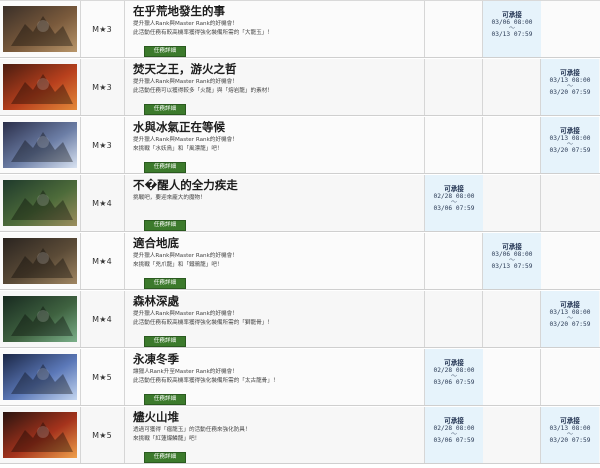  What do you see at coordinates (185, 372) in the screenshot?
I see `quest-description-line: 讓獵人Rank升至Master Rank的好機會！` at bounding box center [185, 372].